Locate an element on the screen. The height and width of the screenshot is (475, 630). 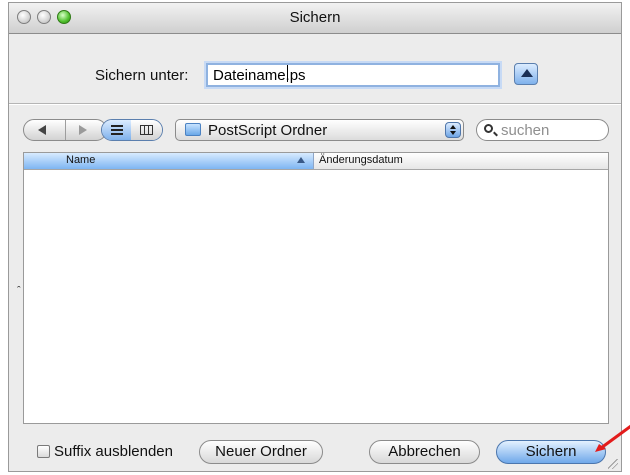
popup-arrows-icon is located at coordinates (453, 130).